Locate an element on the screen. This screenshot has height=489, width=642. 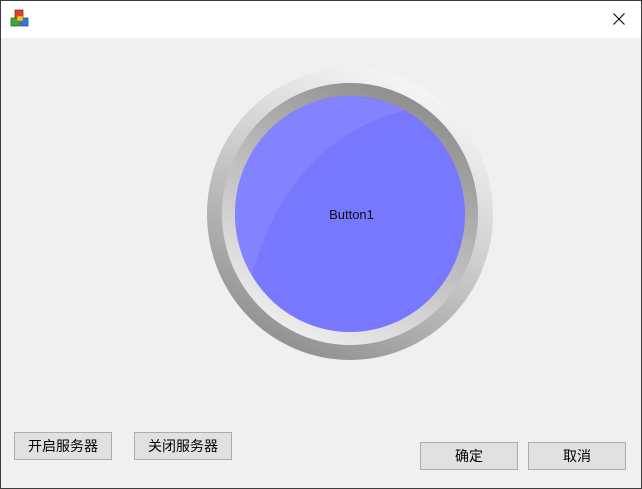
close-button is located at coordinates (619, 19).